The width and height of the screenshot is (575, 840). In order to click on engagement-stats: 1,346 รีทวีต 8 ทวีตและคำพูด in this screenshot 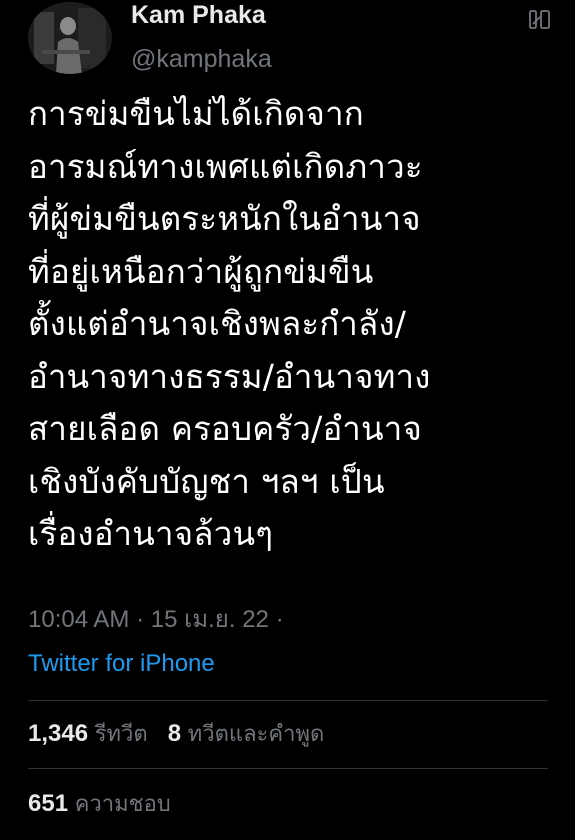, I will do `click(176, 734)`.